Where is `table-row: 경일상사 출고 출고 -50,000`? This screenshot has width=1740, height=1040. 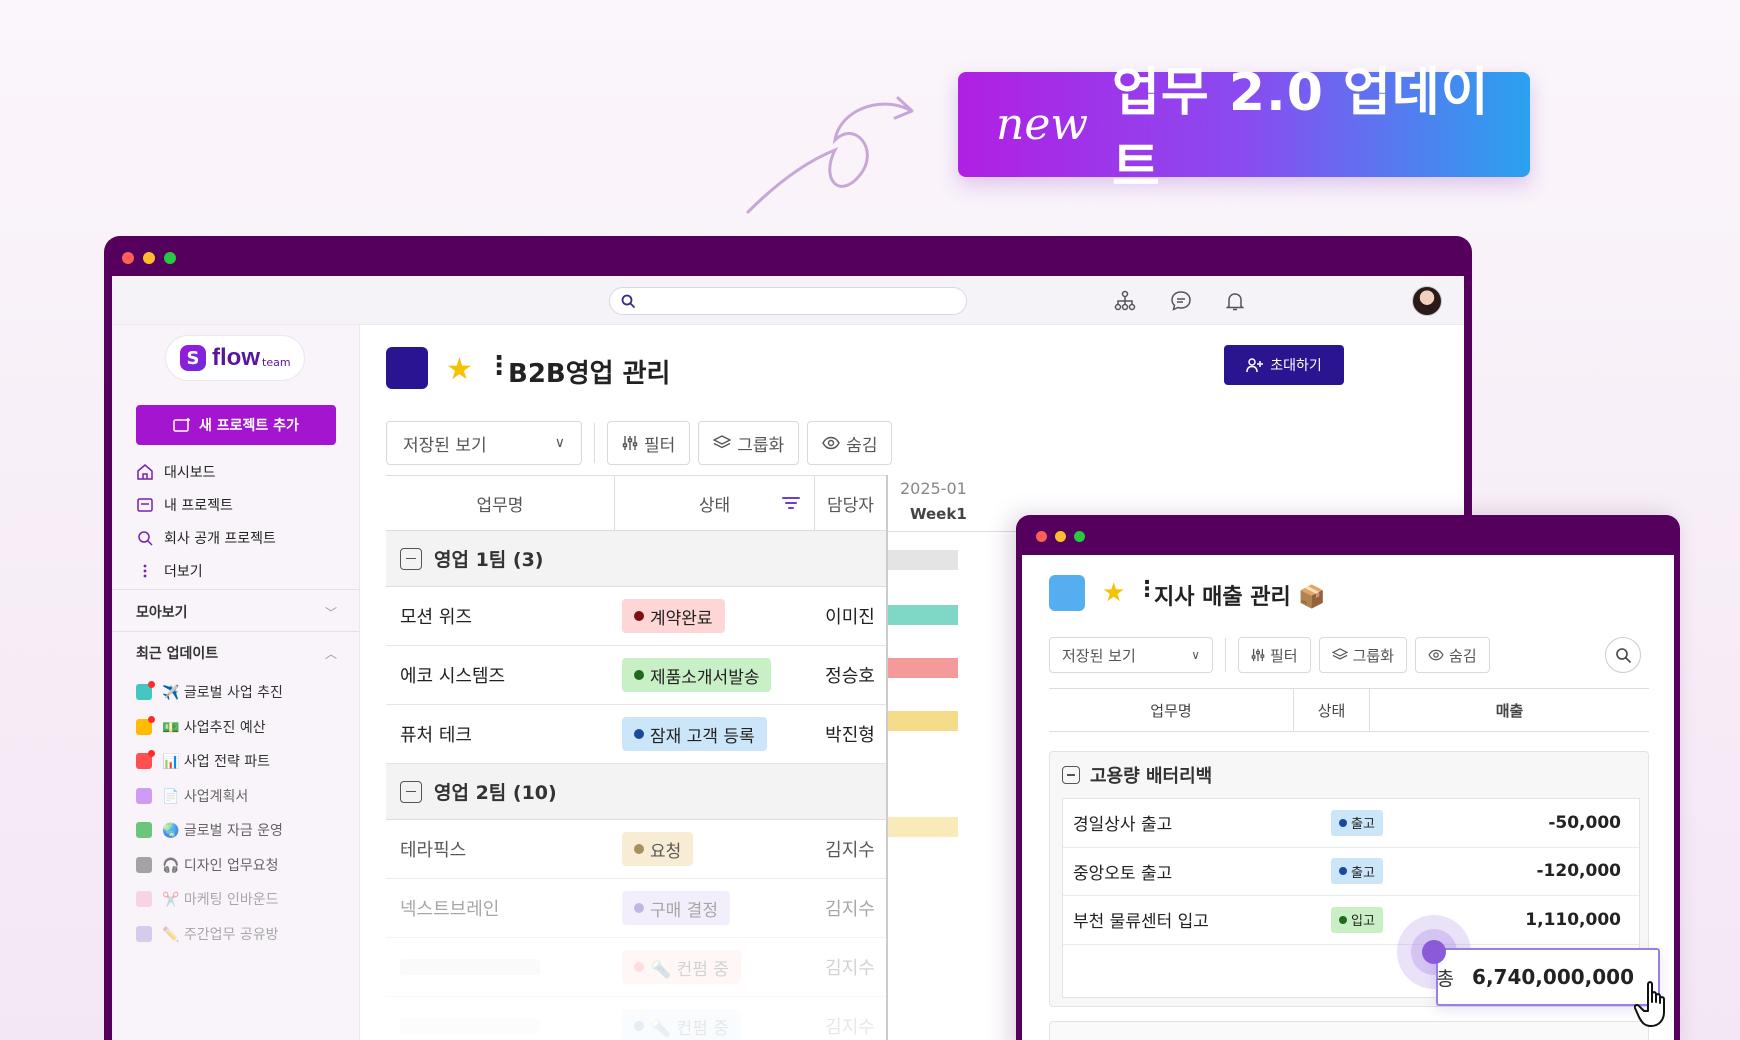 table-row: 경일상사 출고 출고 -50,000 is located at coordinates (1351, 823).